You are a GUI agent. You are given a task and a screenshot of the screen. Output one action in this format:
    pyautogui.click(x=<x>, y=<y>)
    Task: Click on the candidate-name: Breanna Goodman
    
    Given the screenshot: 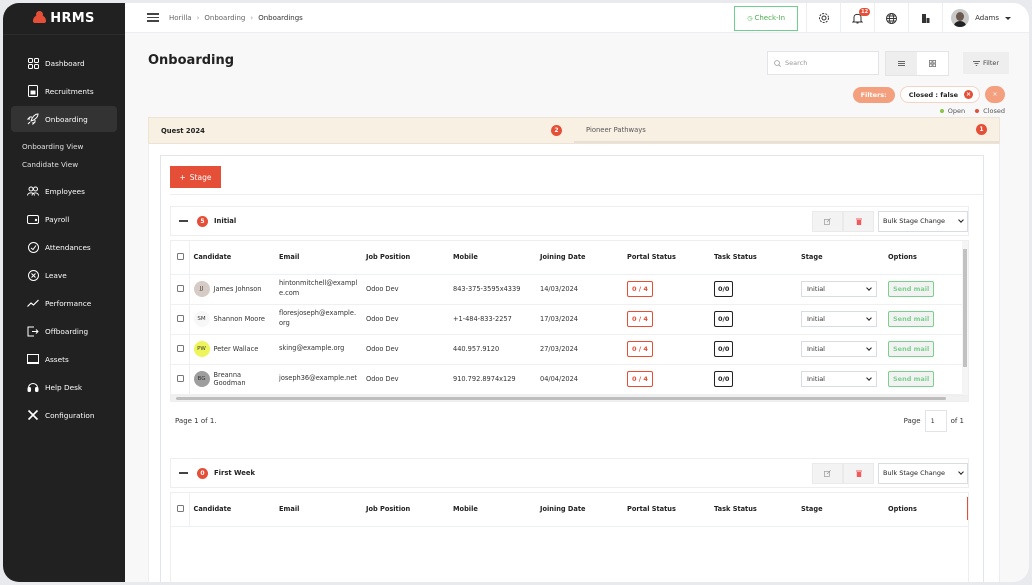 What is the action you would take?
    pyautogui.click(x=229, y=379)
    